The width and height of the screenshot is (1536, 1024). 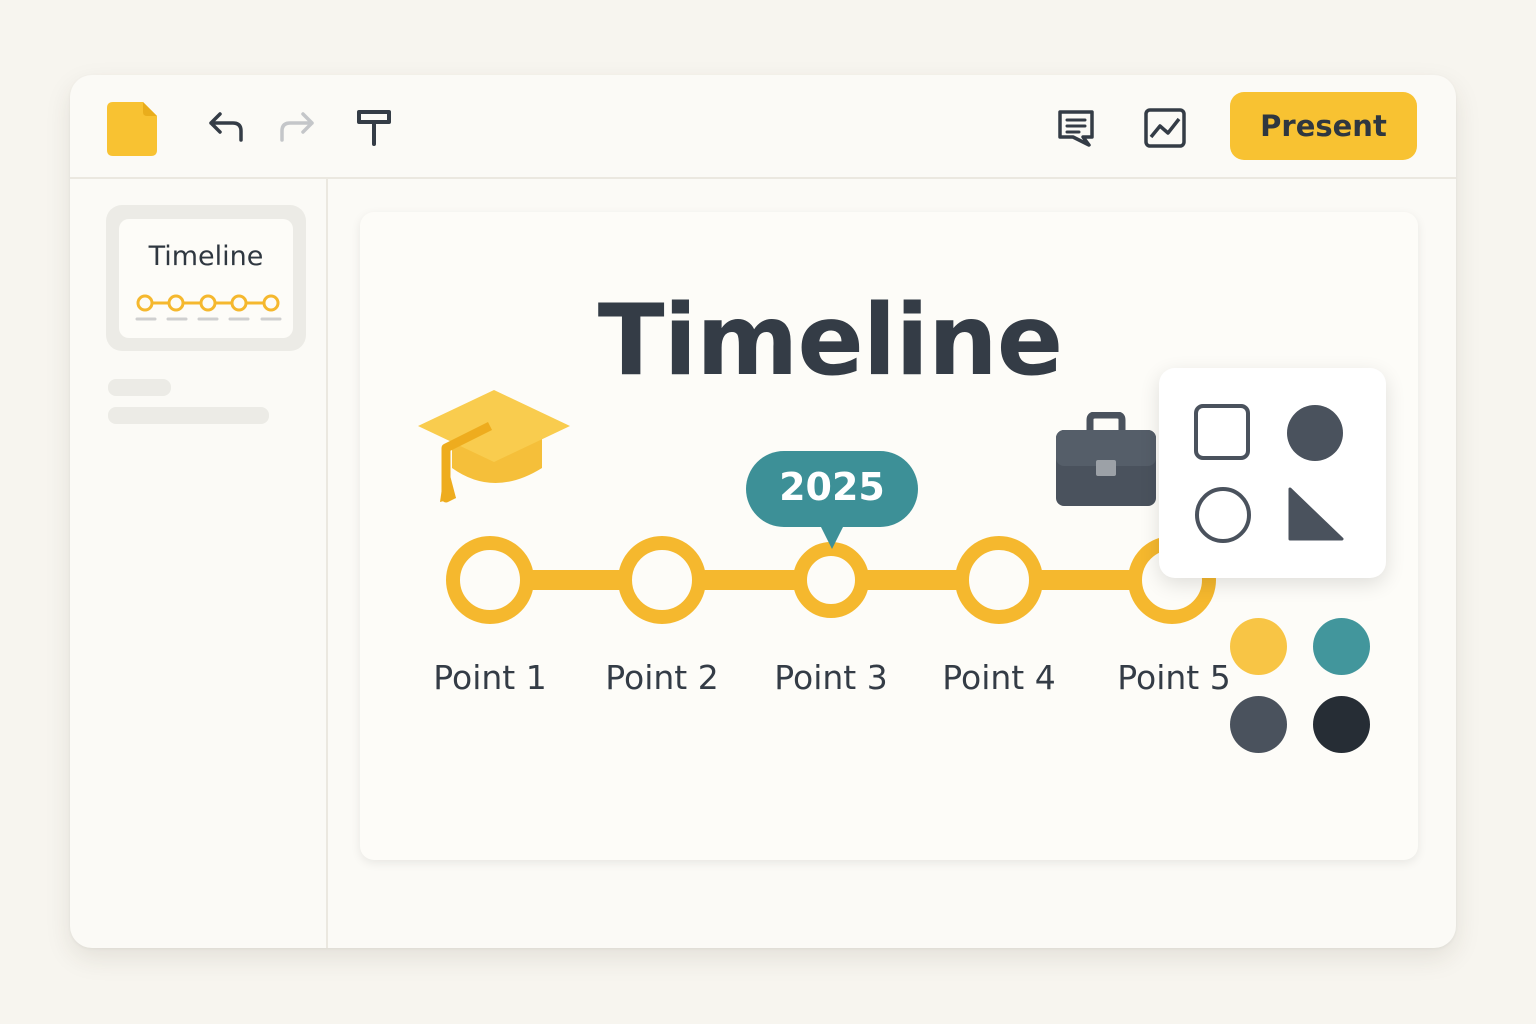 I want to click on shapes-panel, so click(x=1272, y=473).